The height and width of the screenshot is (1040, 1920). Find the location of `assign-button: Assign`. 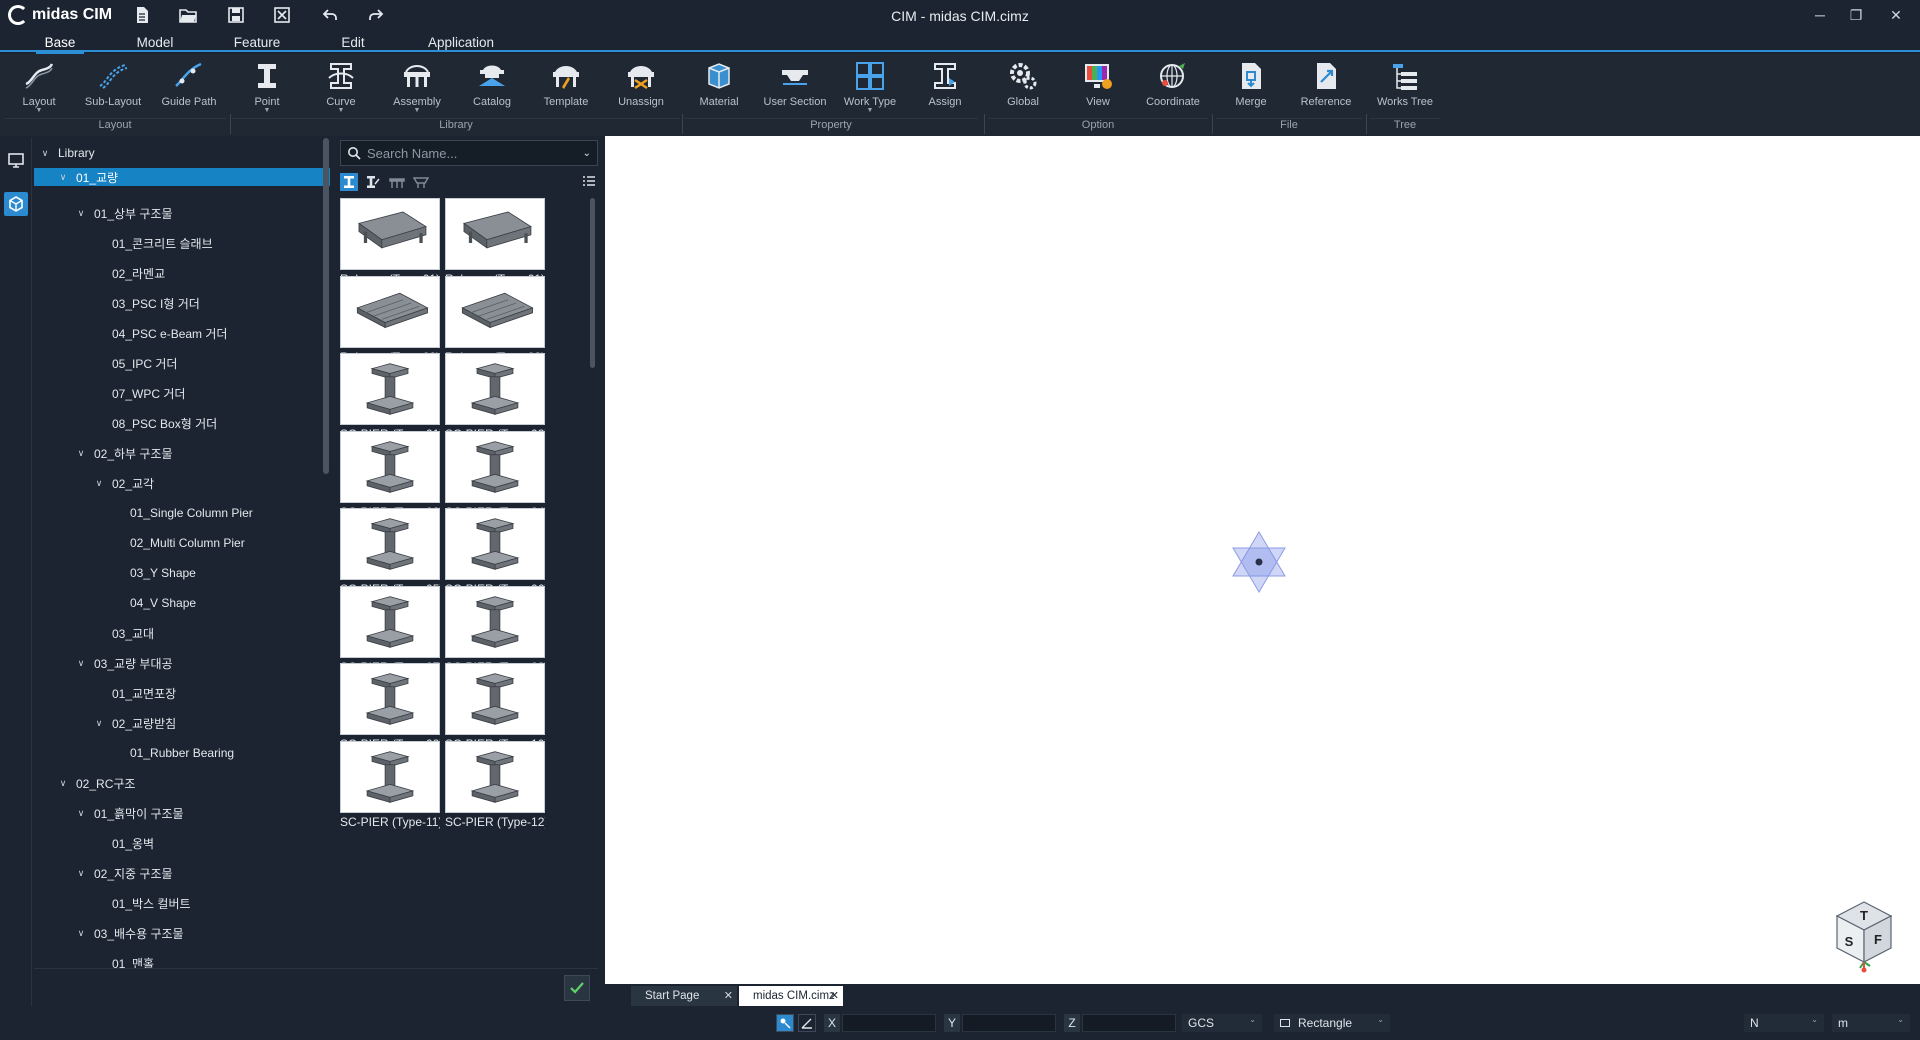

assign-button: Assign is located at coordinates (945, 90).